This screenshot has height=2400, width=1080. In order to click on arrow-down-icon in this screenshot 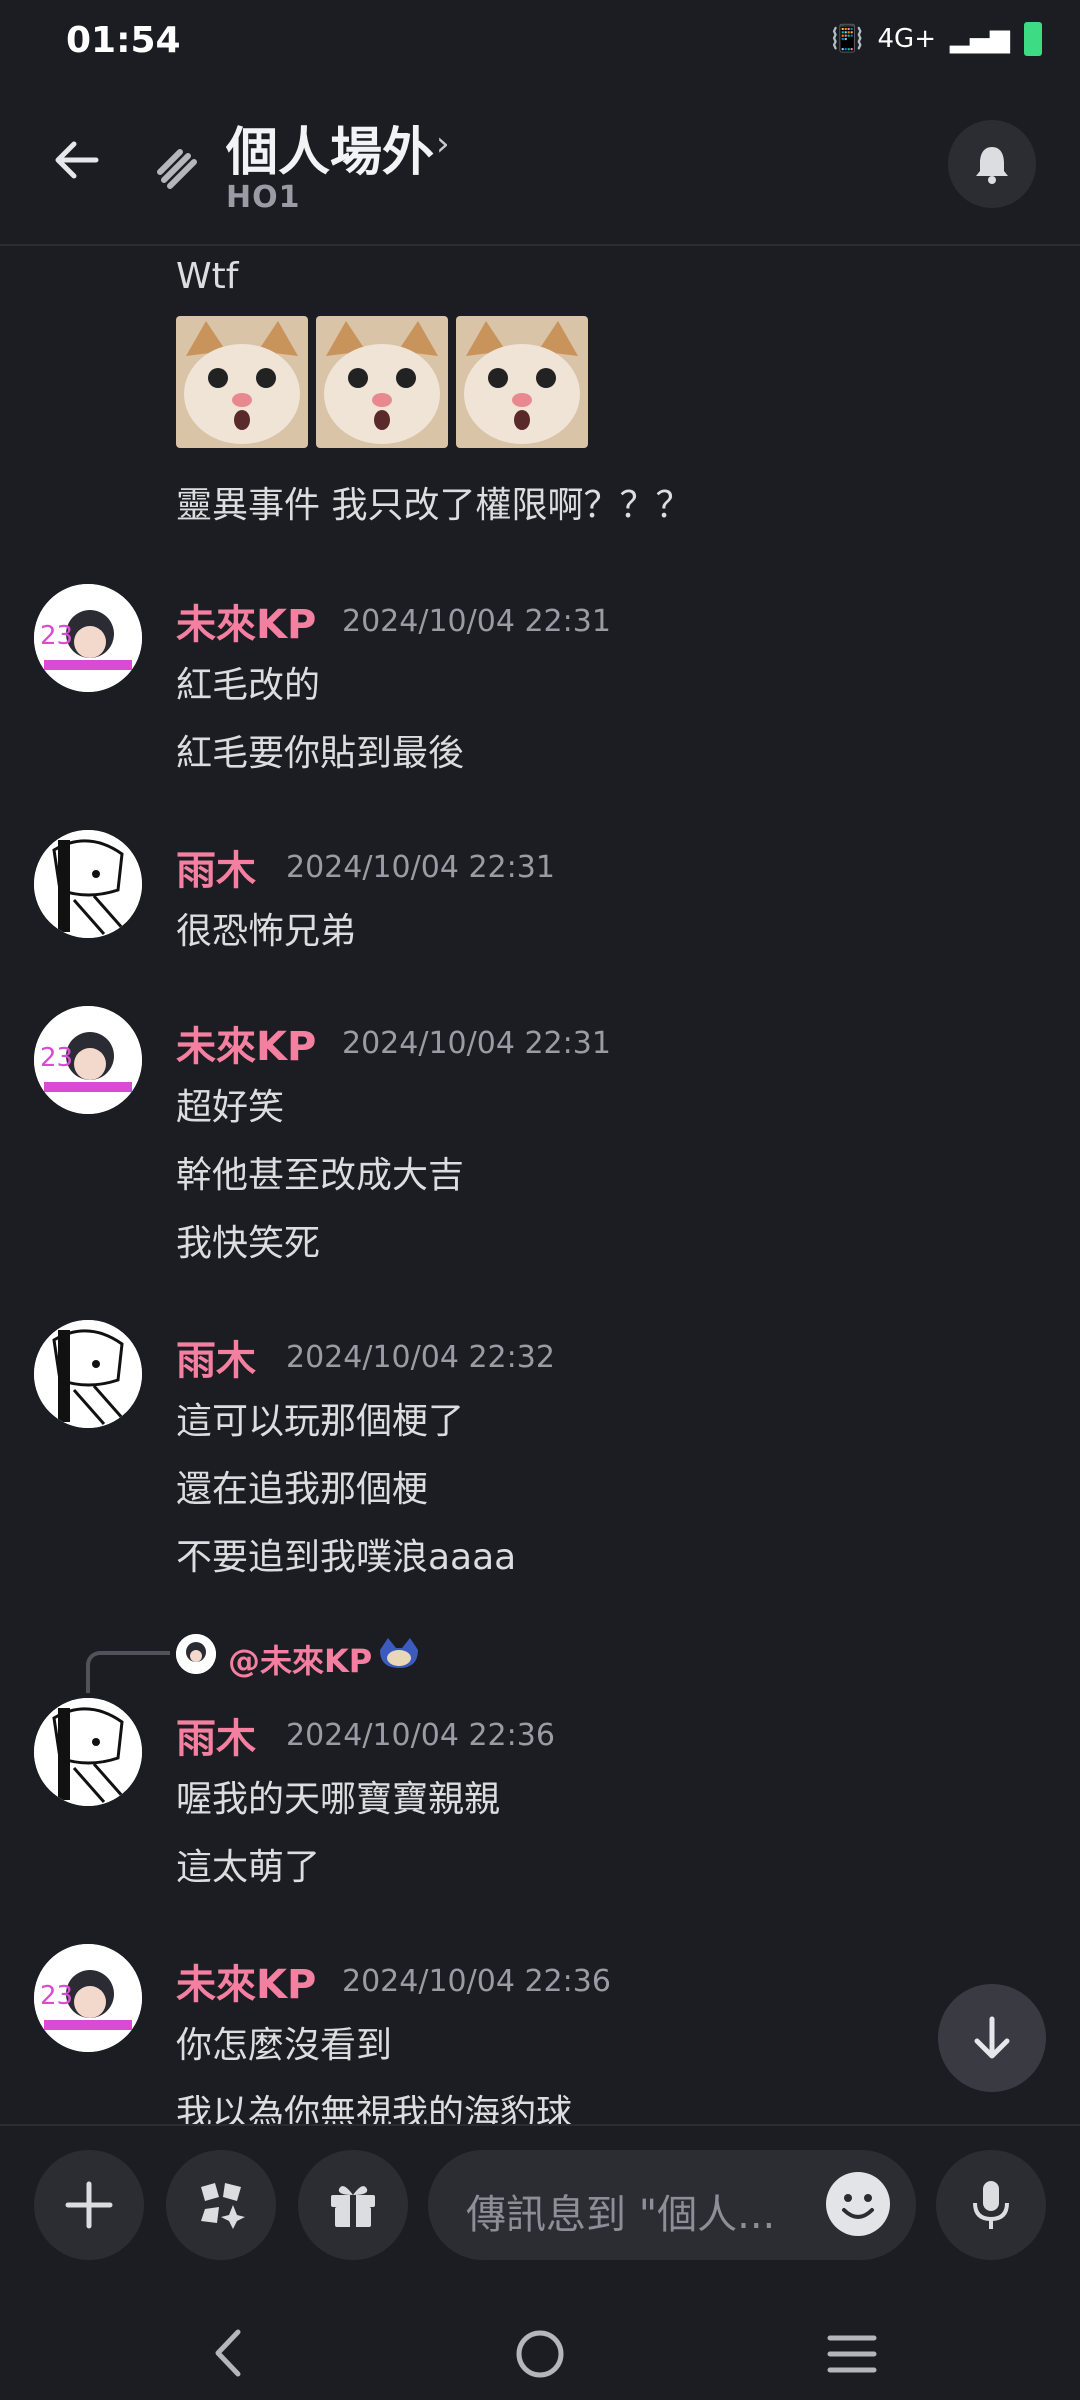, I will do `click(992, 2037)`.